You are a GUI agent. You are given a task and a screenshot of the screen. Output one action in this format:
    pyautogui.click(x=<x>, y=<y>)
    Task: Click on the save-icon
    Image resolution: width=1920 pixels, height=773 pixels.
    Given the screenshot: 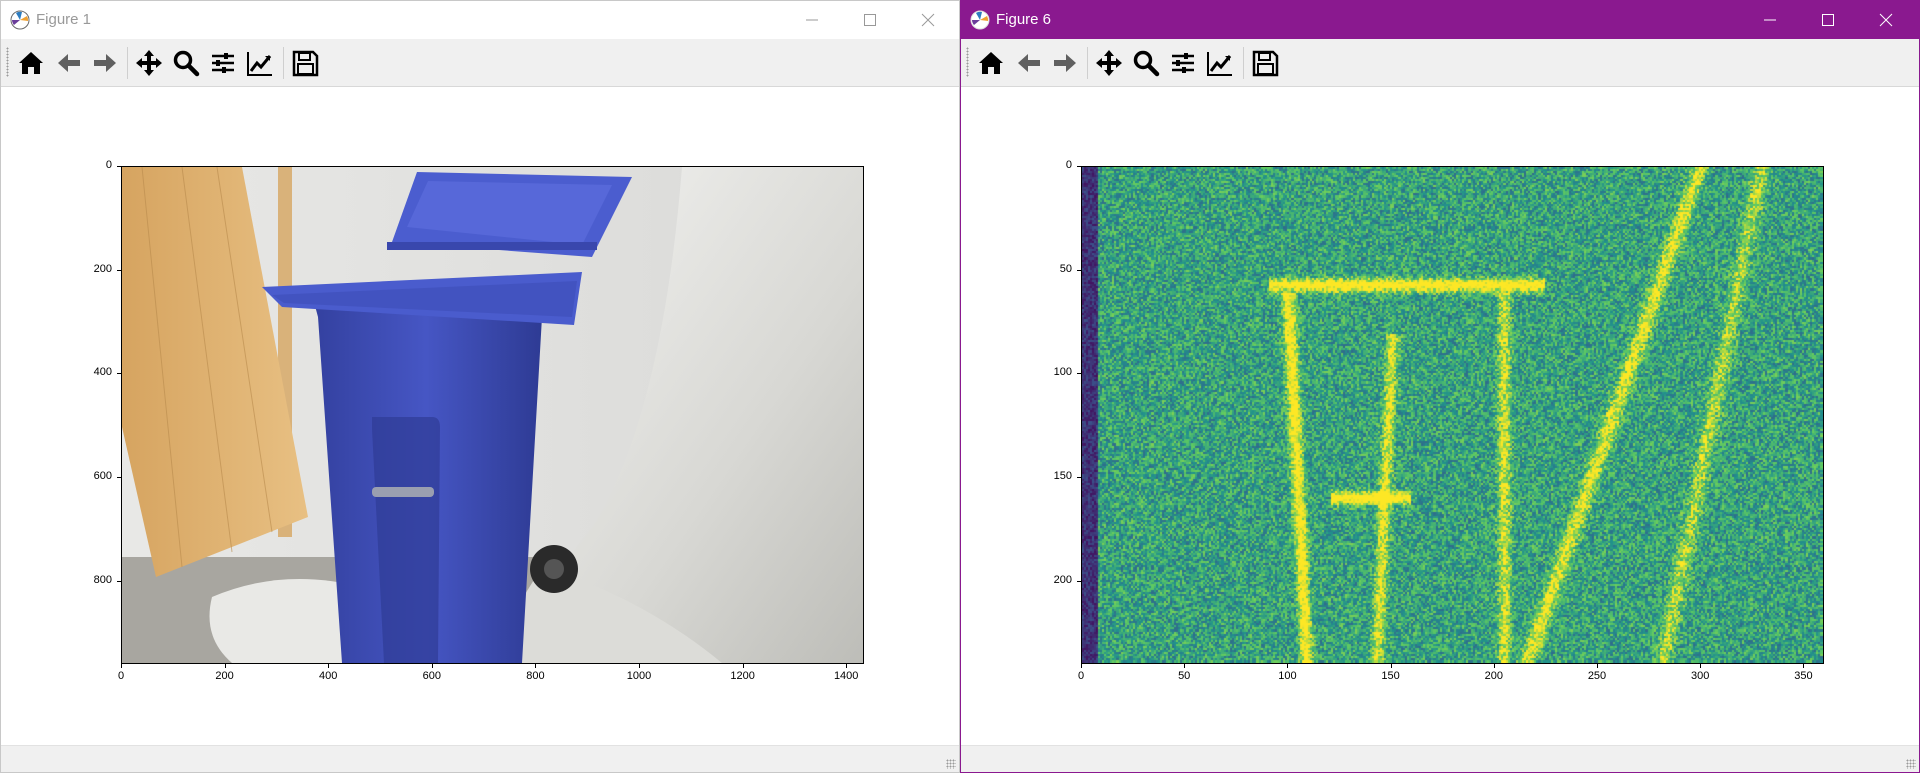 What is the action you would take?
    pyautogui.click(x=305, y=63)
    